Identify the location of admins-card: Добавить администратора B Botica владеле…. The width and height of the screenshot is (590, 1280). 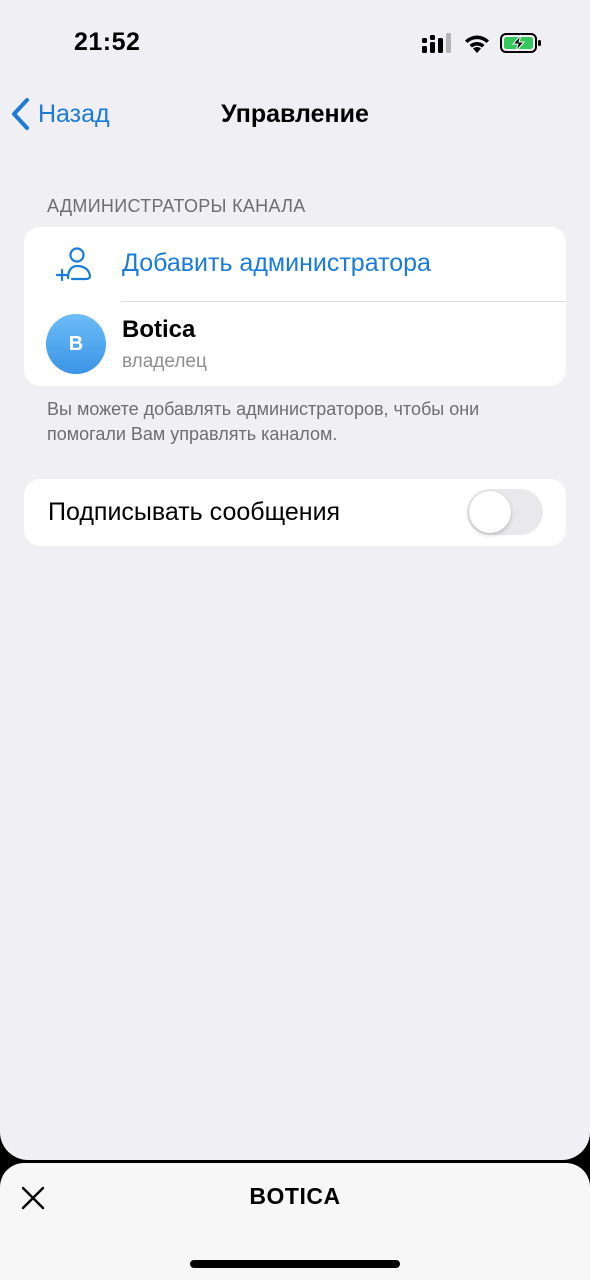
(295, 306).